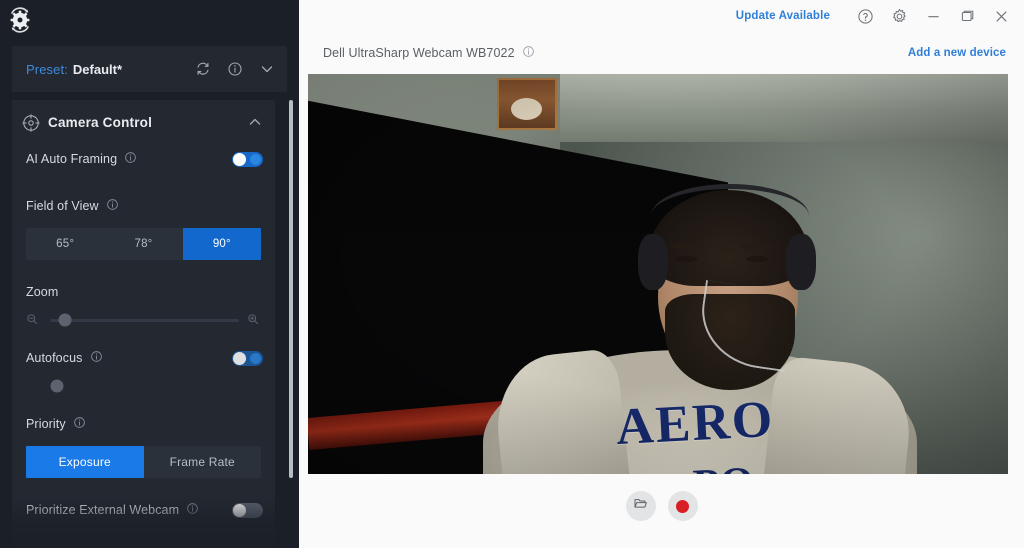  What do you see at coordinates (100, 122) in the screenshot?
I see `camera-control-title: Camera Control` at bounding box center [100, 122].